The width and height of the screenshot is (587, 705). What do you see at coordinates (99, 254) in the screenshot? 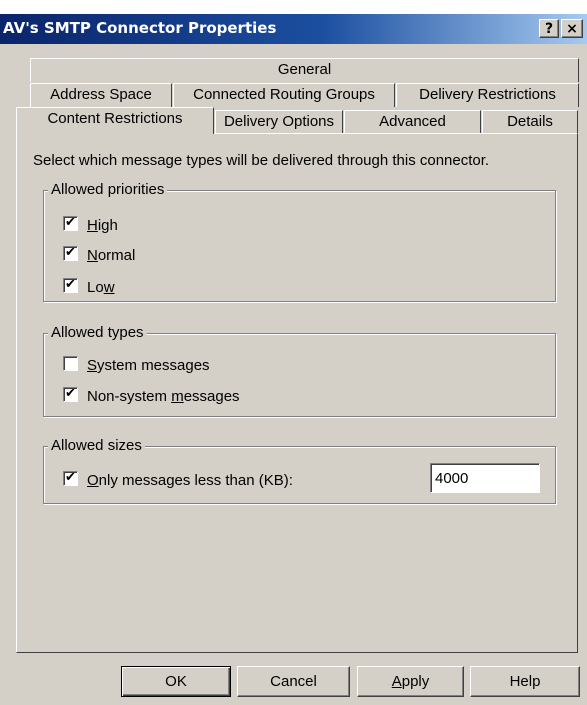
I see `checkbox-normal: ✔ Normal` at bounding box center [99, 254].